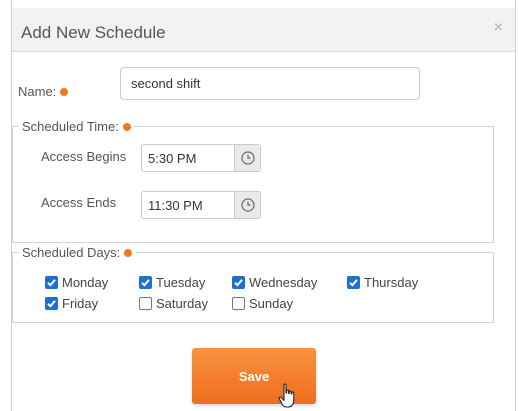  What do you see at coordinates (182, 303) in the screenshot?
I see `day-label: Saturday` at bounding box center [182, 303].